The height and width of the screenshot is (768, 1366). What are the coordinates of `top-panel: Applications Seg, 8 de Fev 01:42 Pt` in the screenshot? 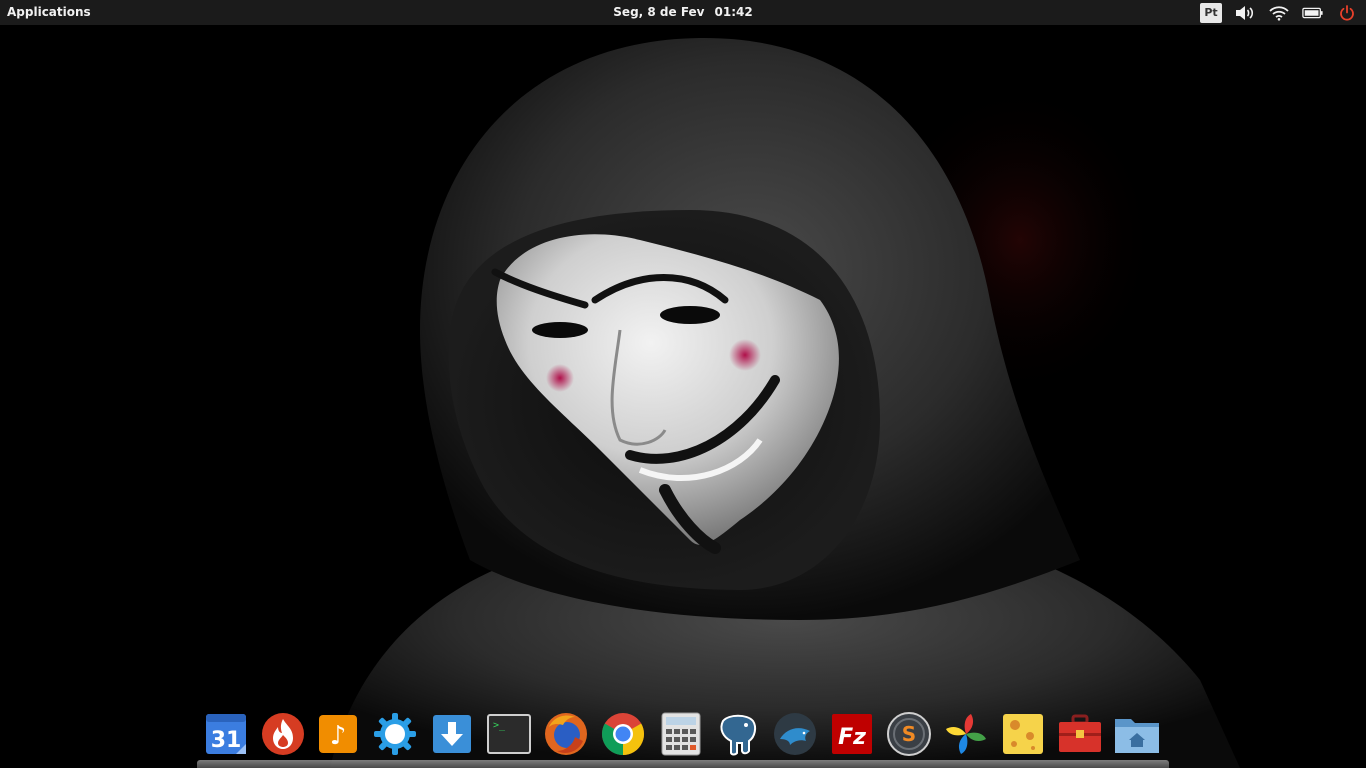 It's located at (683, 12).